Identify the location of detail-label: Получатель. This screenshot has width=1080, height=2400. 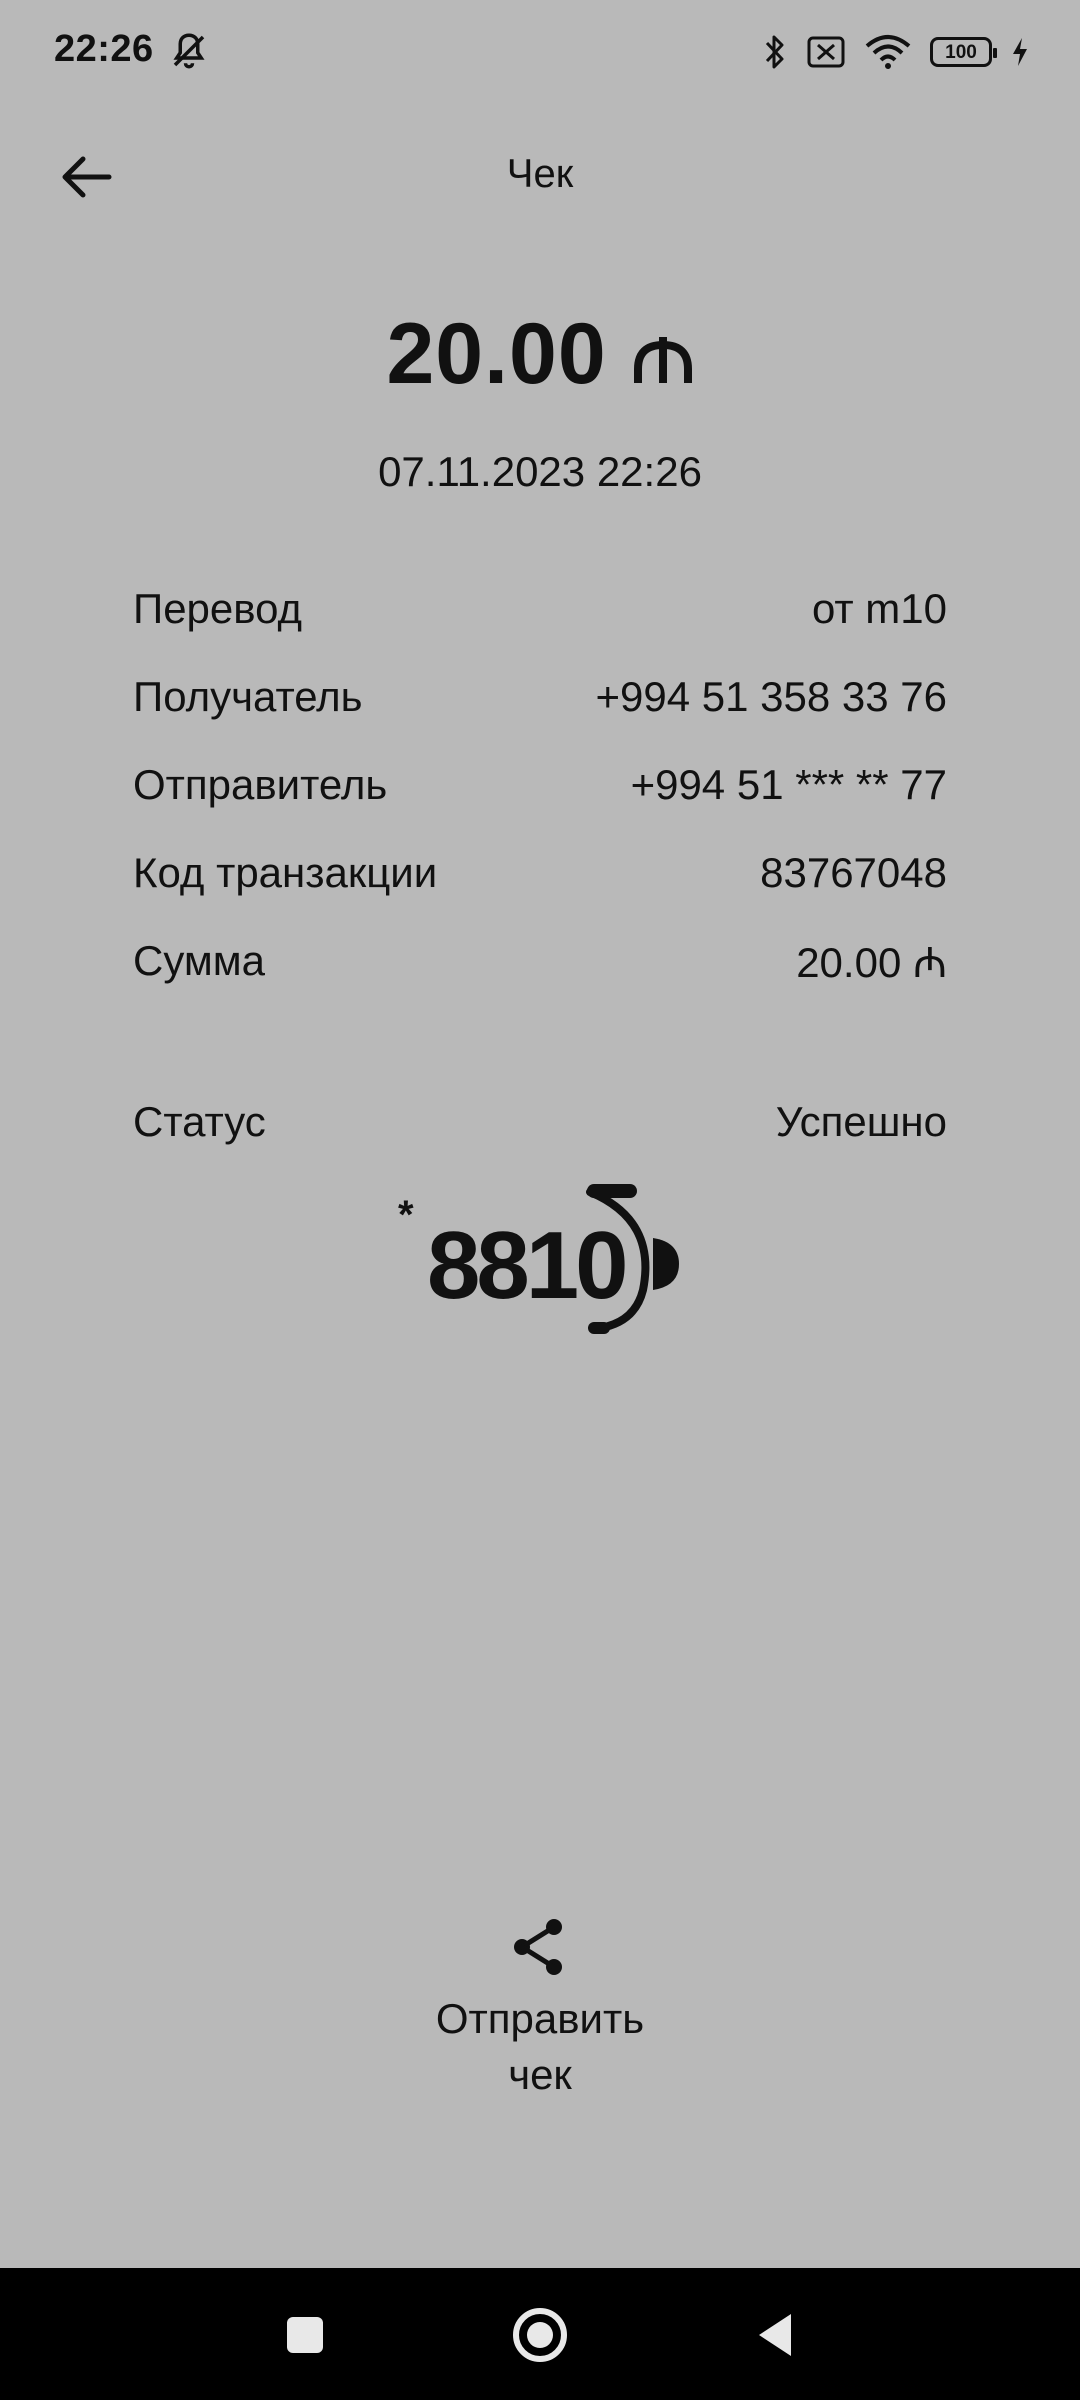
(248, 696).